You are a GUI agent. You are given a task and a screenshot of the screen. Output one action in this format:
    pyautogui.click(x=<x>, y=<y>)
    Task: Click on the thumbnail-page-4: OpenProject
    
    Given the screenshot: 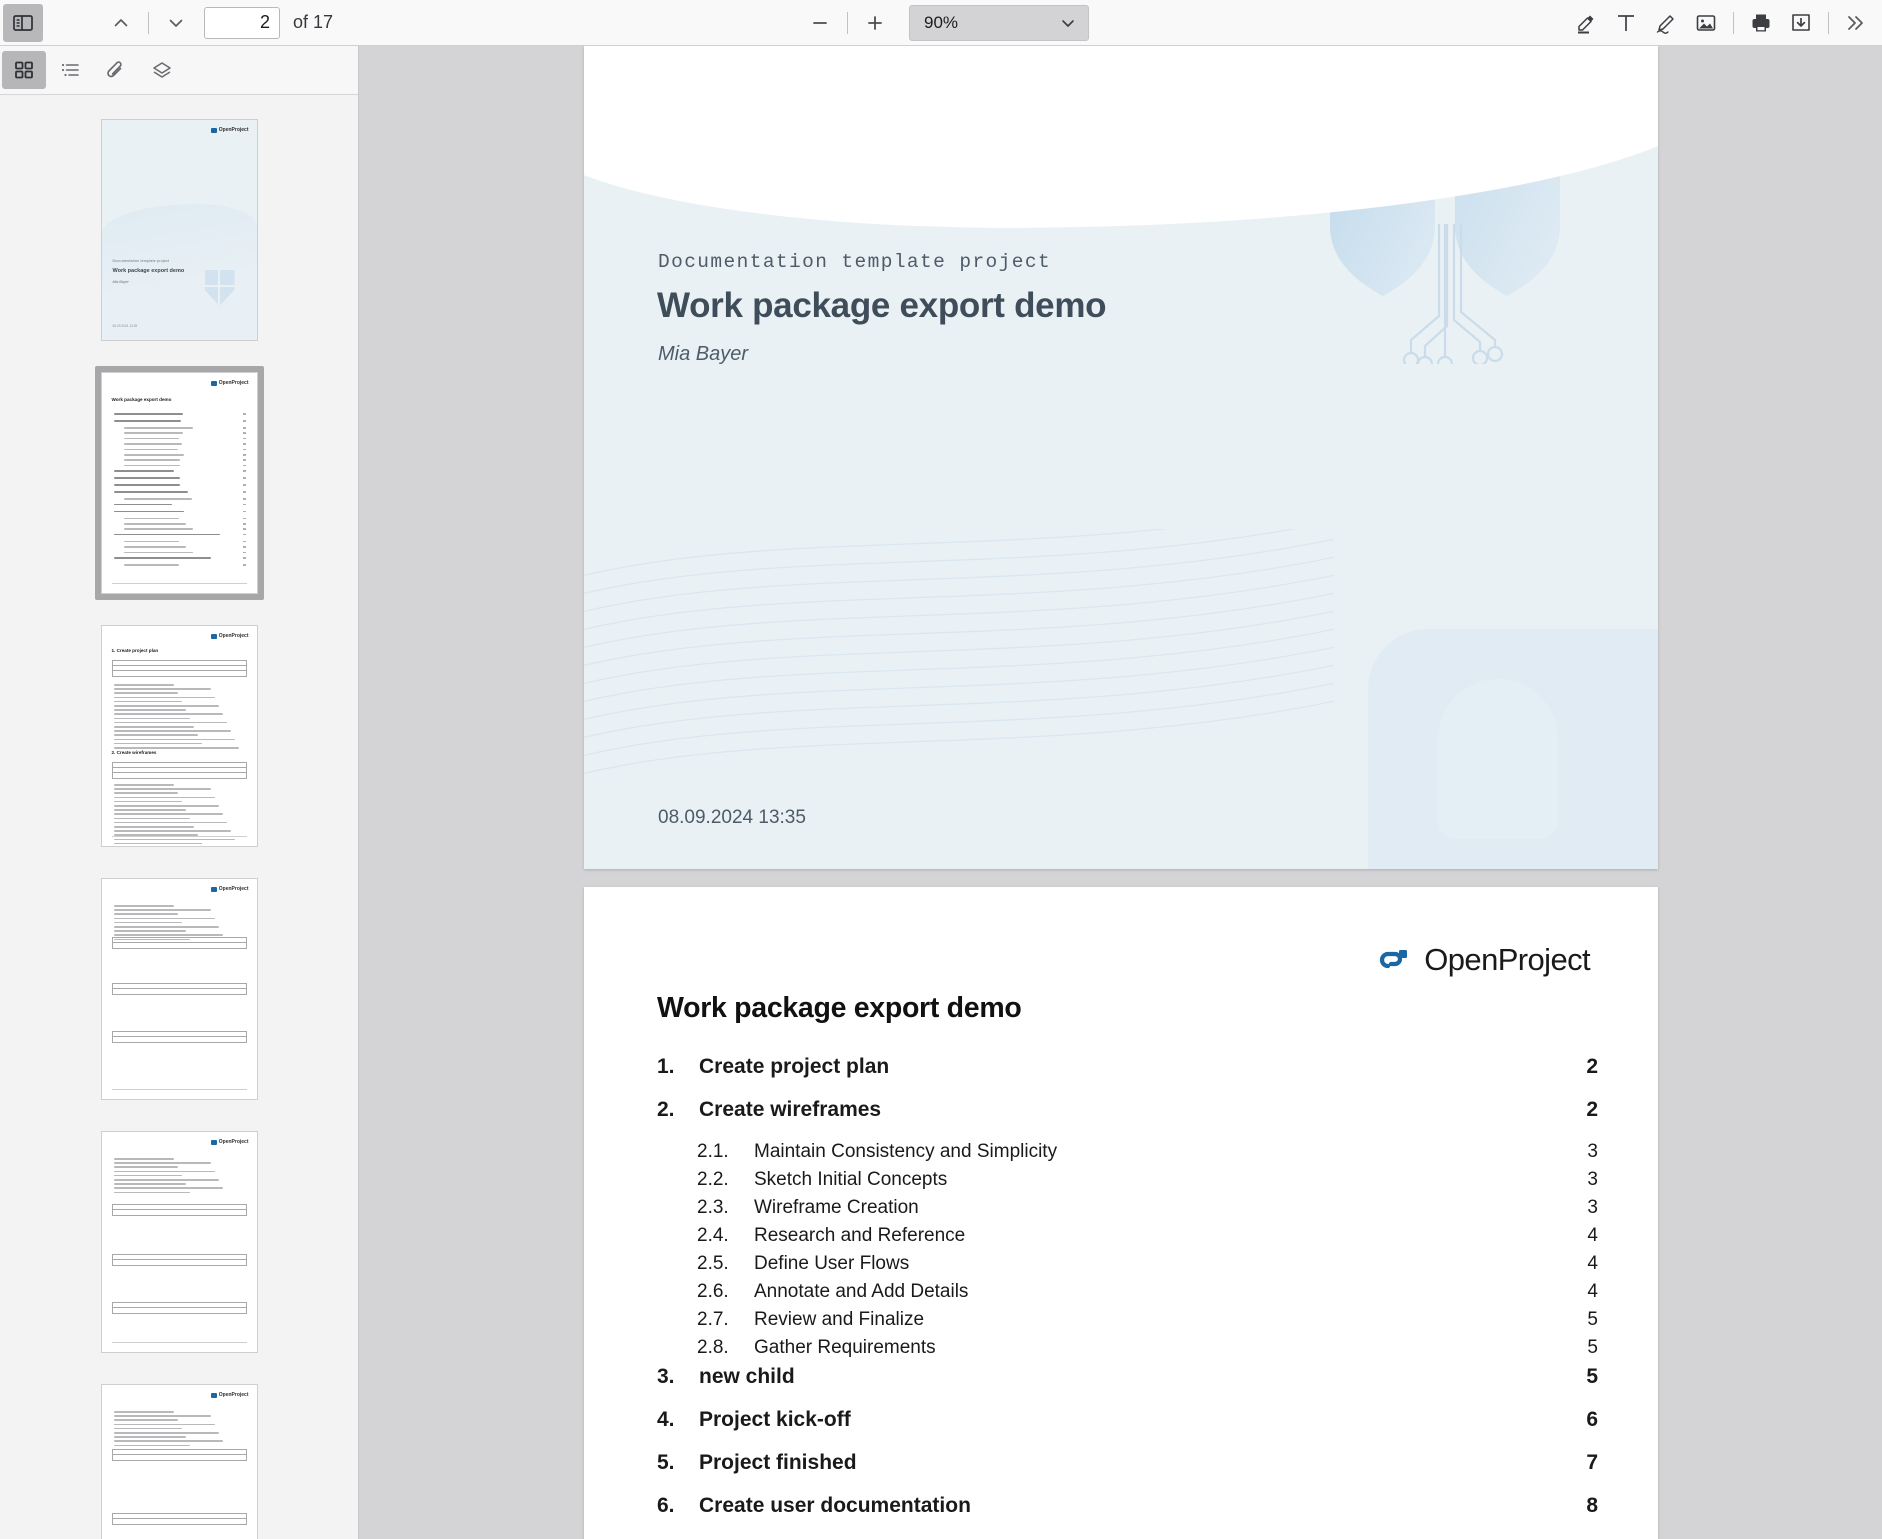 What is the action you would take?
    pyautogui.click(x=179, y=989)
    